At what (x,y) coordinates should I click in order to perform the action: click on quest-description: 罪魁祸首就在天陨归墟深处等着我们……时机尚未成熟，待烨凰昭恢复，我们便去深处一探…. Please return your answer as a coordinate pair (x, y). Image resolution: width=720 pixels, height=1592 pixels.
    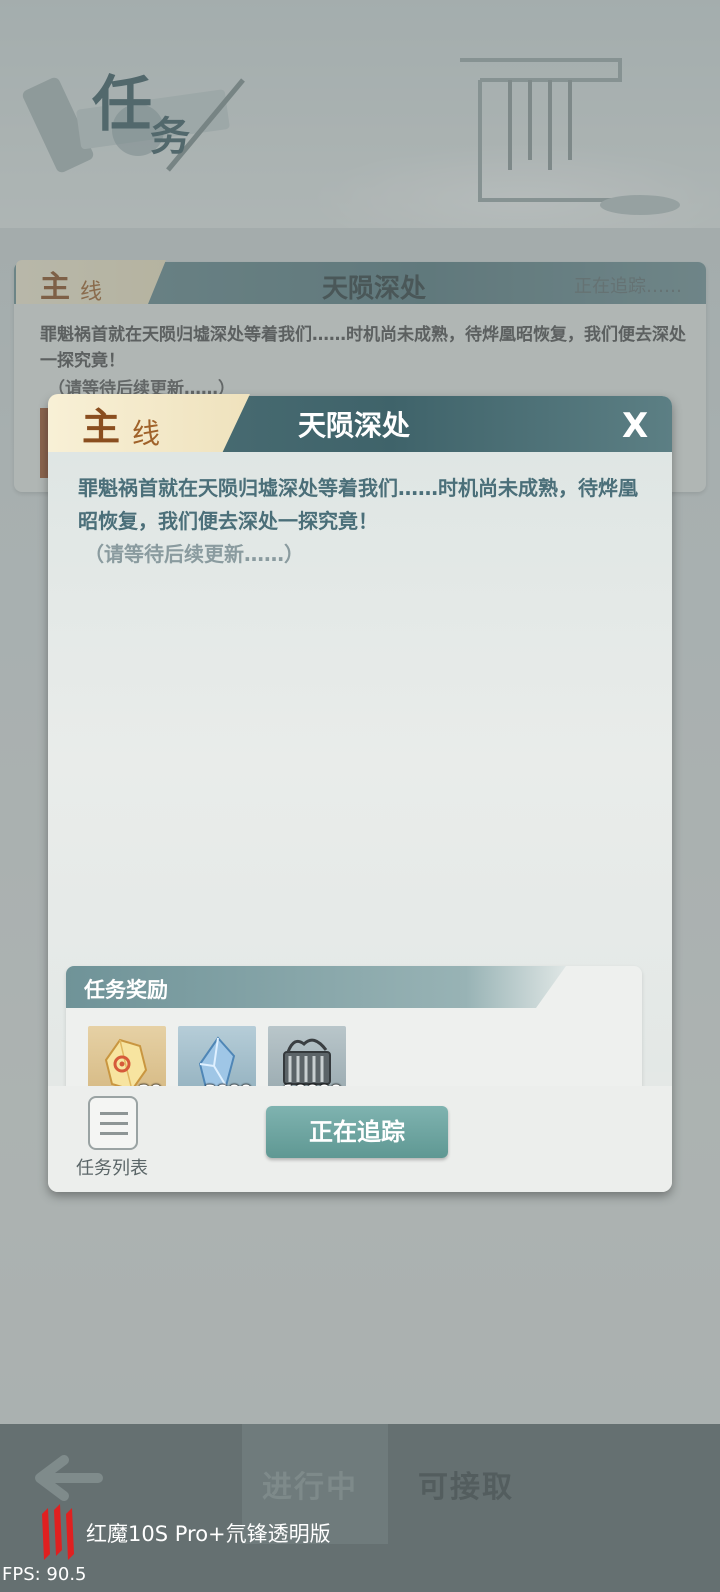
    Looking at the image, I should click on (358, 504).